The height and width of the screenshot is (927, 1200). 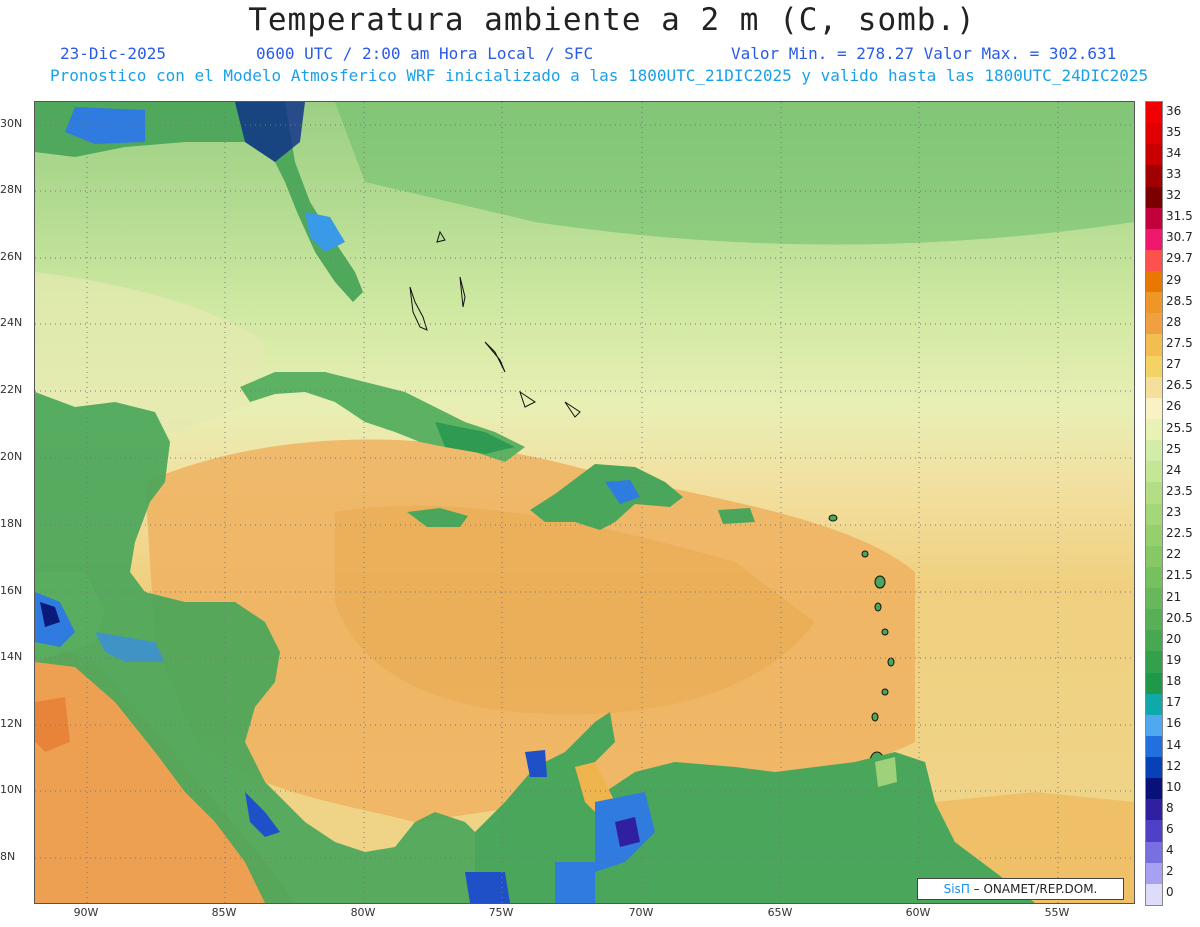 What do you see at coordinates (11, 656) in the screenshot?
I see `lat-label: 14N` at bounding box center [11, 656].